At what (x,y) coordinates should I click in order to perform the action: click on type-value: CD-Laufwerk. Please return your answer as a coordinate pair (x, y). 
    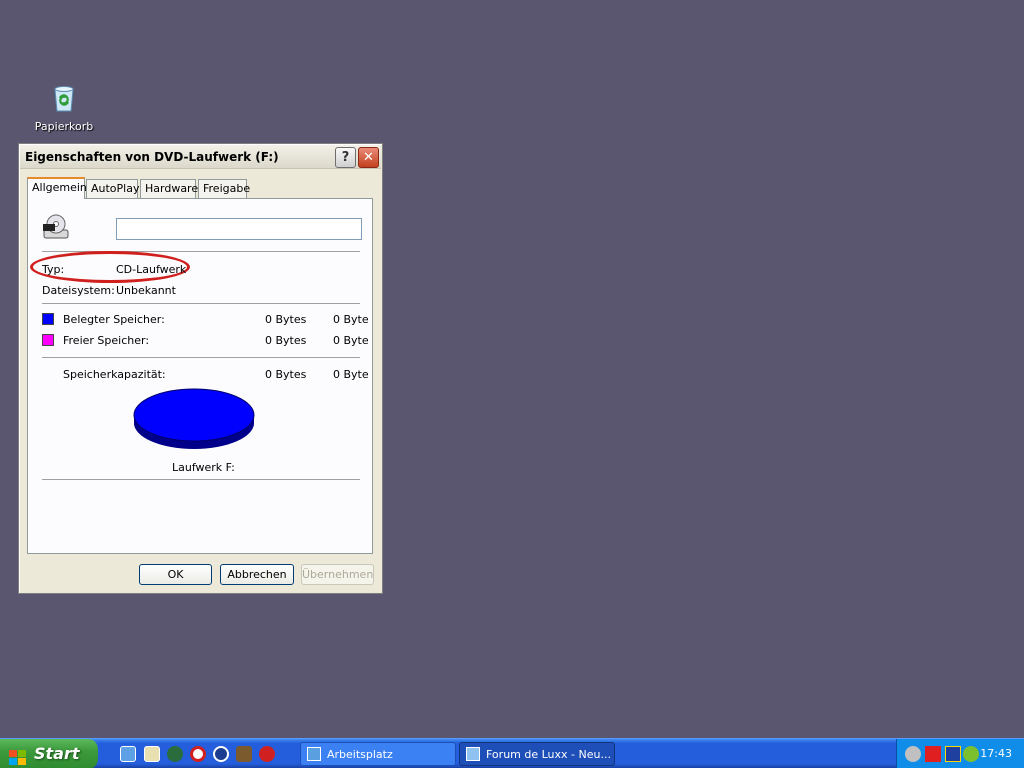
    Looking at the image, I should click on (151, 269).